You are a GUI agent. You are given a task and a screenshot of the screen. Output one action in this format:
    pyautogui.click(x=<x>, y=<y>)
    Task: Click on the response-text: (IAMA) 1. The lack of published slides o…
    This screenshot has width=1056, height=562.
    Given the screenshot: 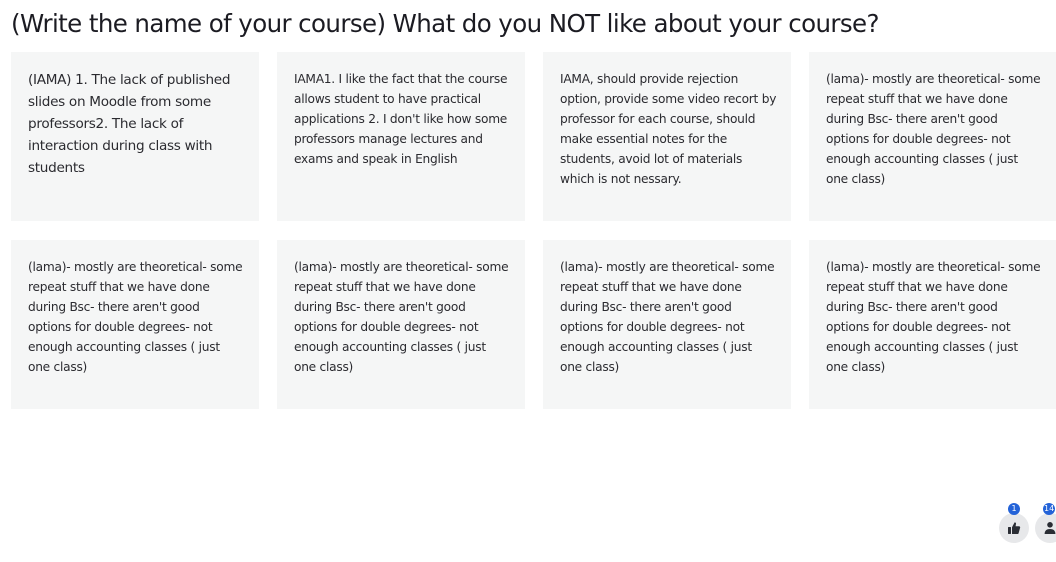 What is the action you would take?
    pyautogui.click(x=129, y=124)
    